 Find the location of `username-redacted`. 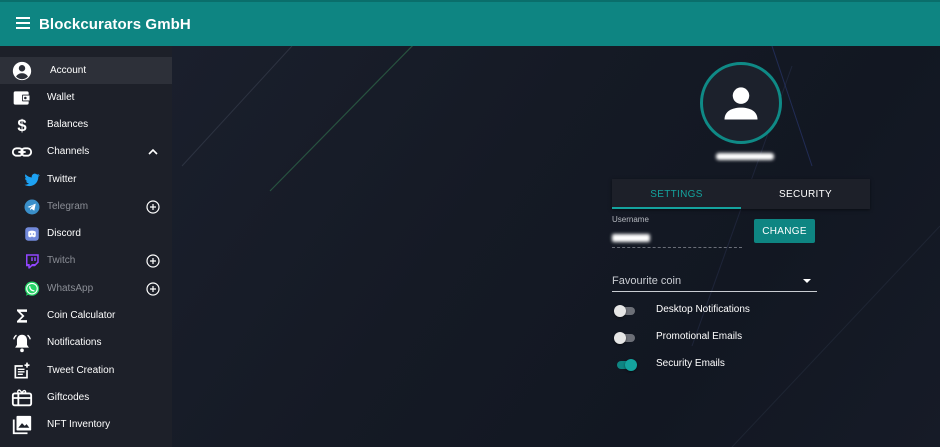

username-redacted is located at coordinates (745, 156).